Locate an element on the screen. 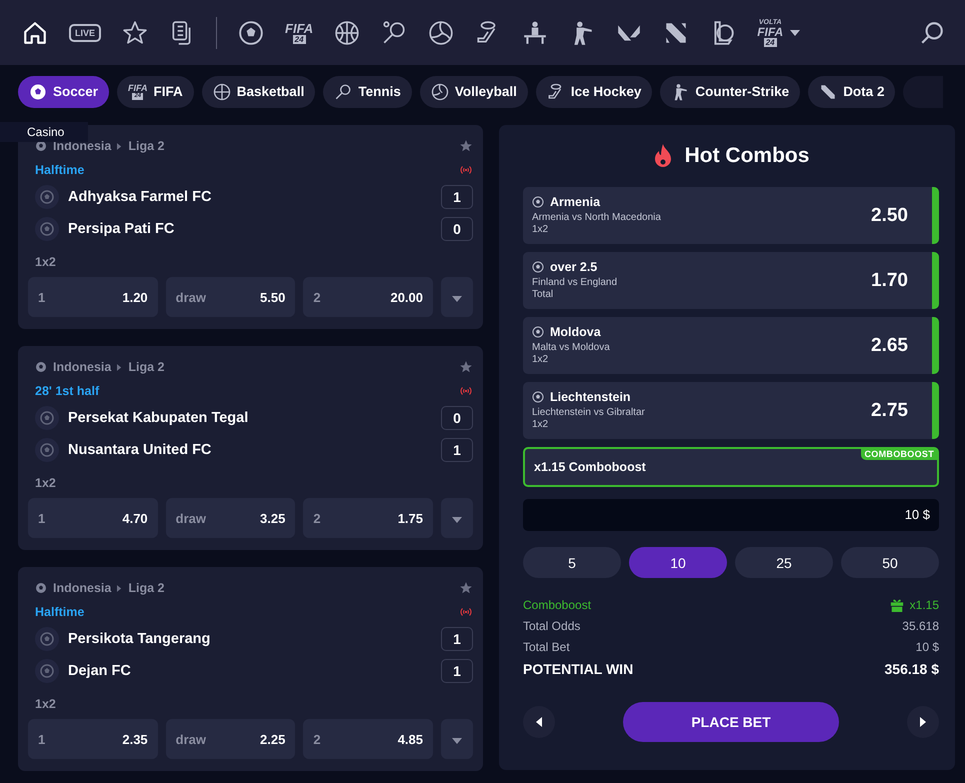  odds-button: draw 2.25 is located at coordinates (231, 739).